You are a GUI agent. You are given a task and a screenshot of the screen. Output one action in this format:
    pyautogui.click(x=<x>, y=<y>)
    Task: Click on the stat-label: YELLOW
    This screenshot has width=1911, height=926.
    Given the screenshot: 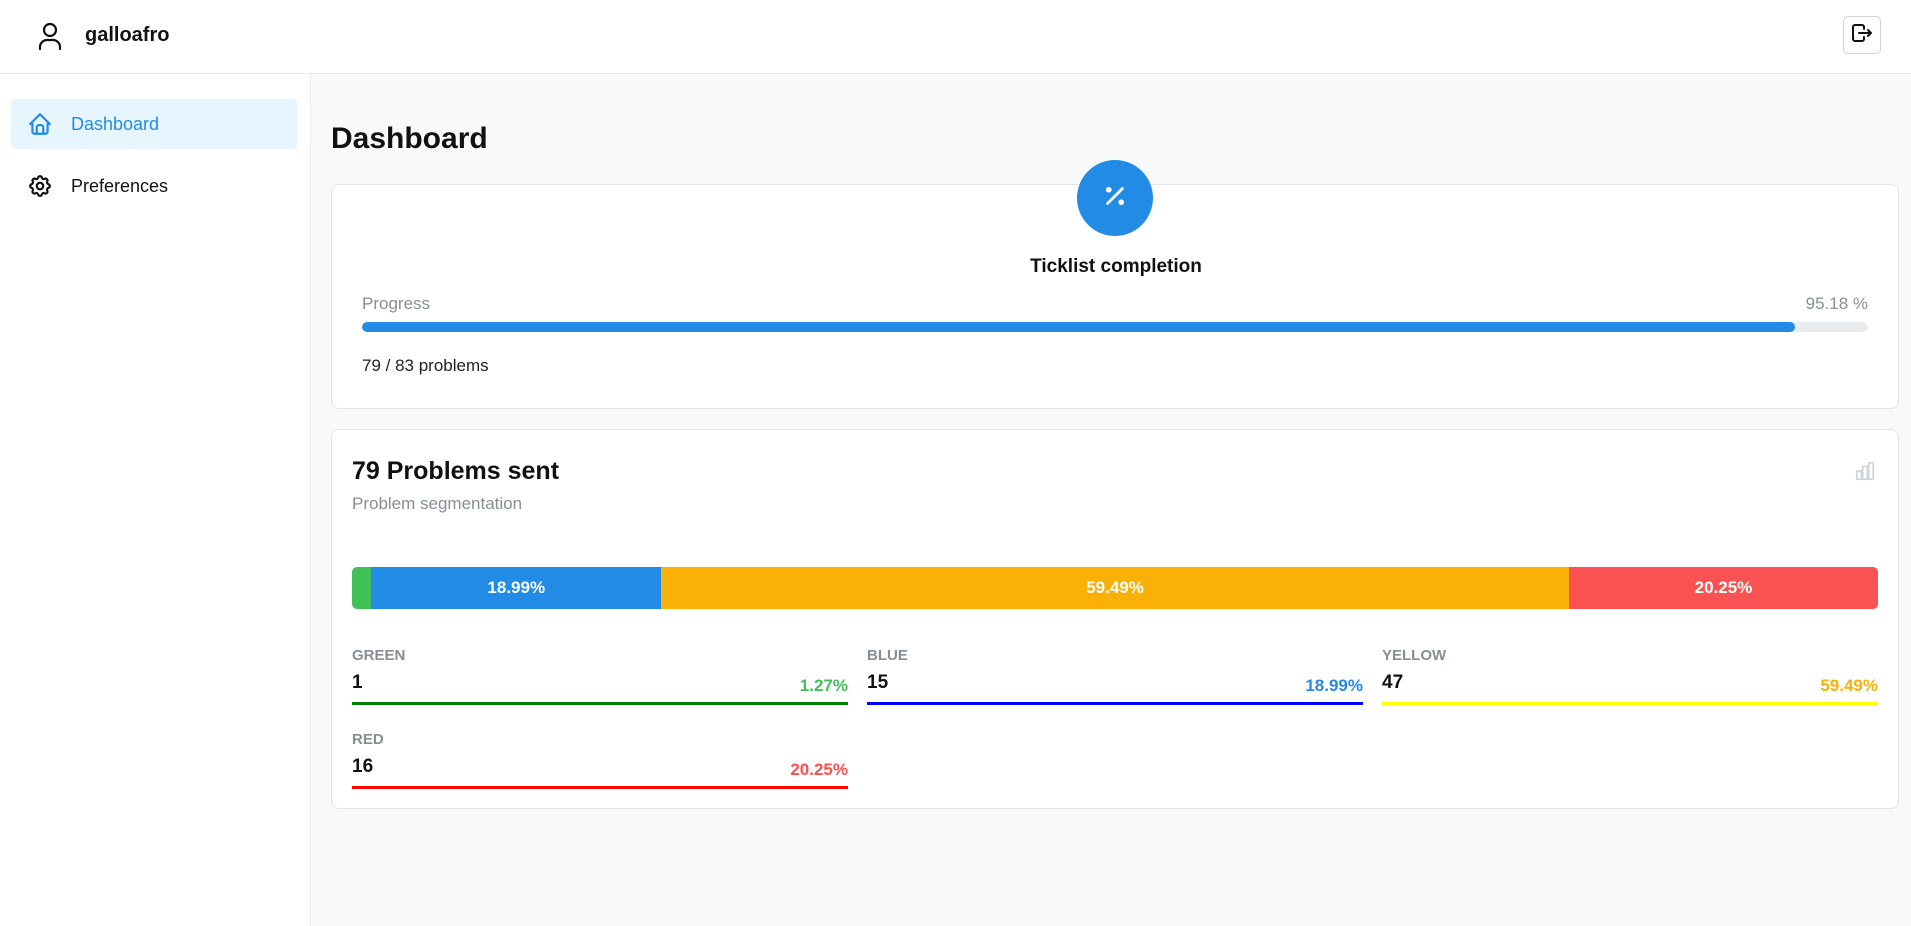 What is the action you would take?
    pyautogui.click(x=1414, y=655)
    